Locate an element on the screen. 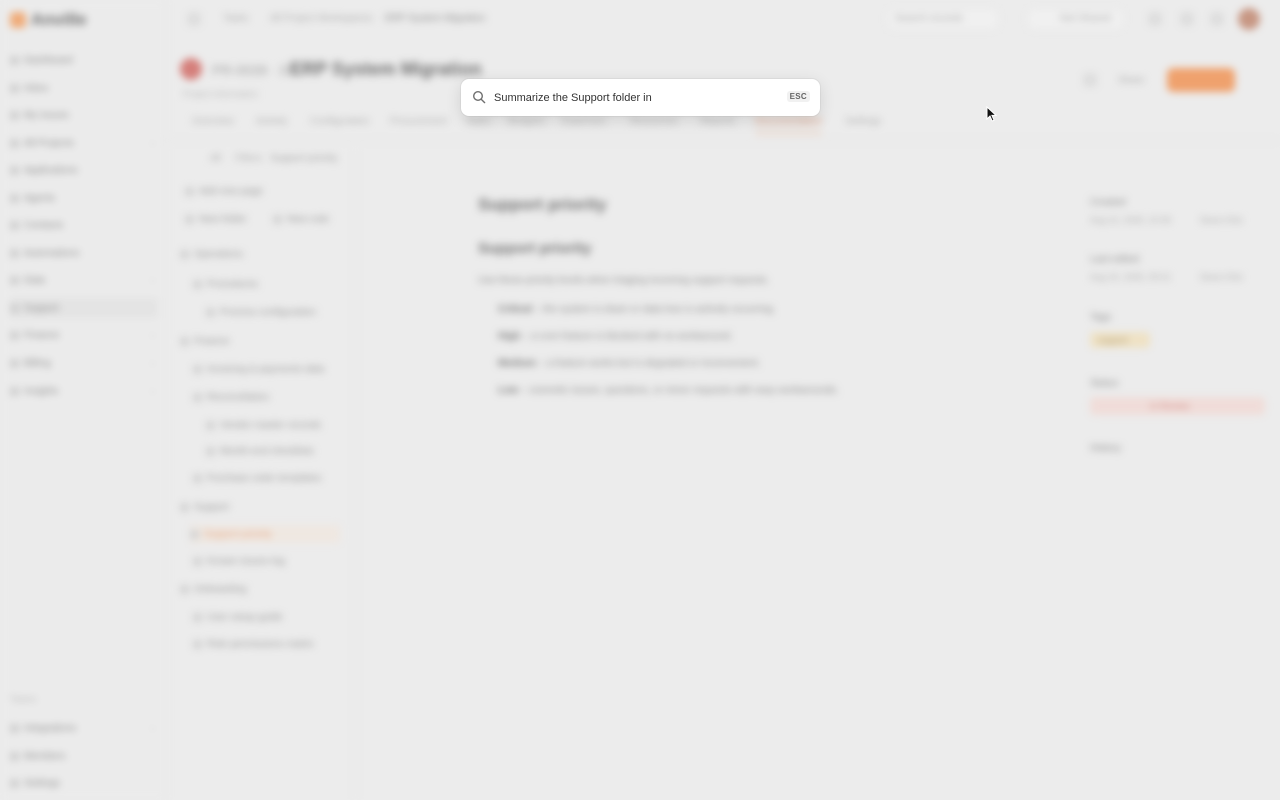 This screenshot has height=800, width=1280. command-palette: ESC is located at coordinates (640, 97).